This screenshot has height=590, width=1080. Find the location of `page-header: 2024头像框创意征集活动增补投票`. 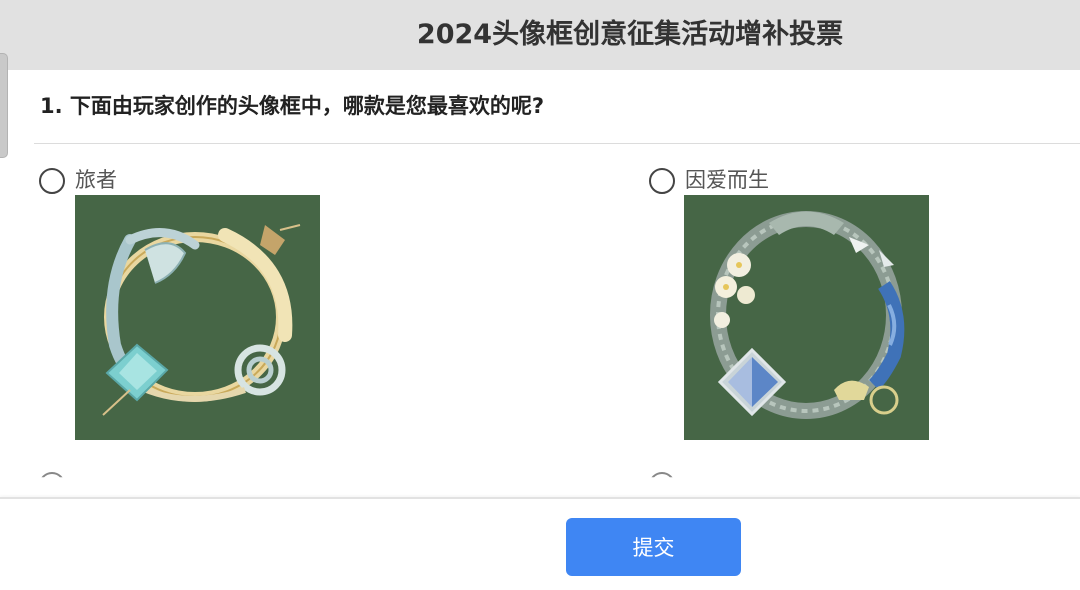

page-header: 2024头像框创意征集活动增补投票 is located at coordinates (540, 35).